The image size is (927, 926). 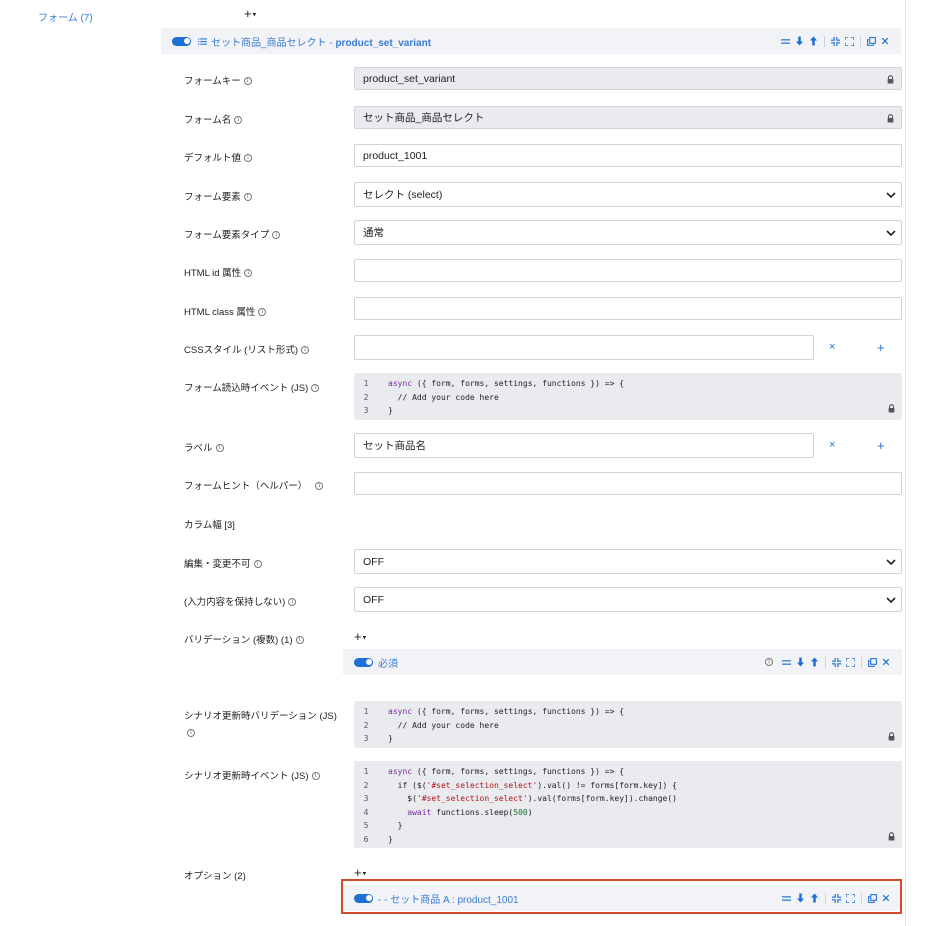 What do you see at coordinates (628, 561) in the screenshot?
I see `non-editable-select: OFF` at bounding box center [628, 561].